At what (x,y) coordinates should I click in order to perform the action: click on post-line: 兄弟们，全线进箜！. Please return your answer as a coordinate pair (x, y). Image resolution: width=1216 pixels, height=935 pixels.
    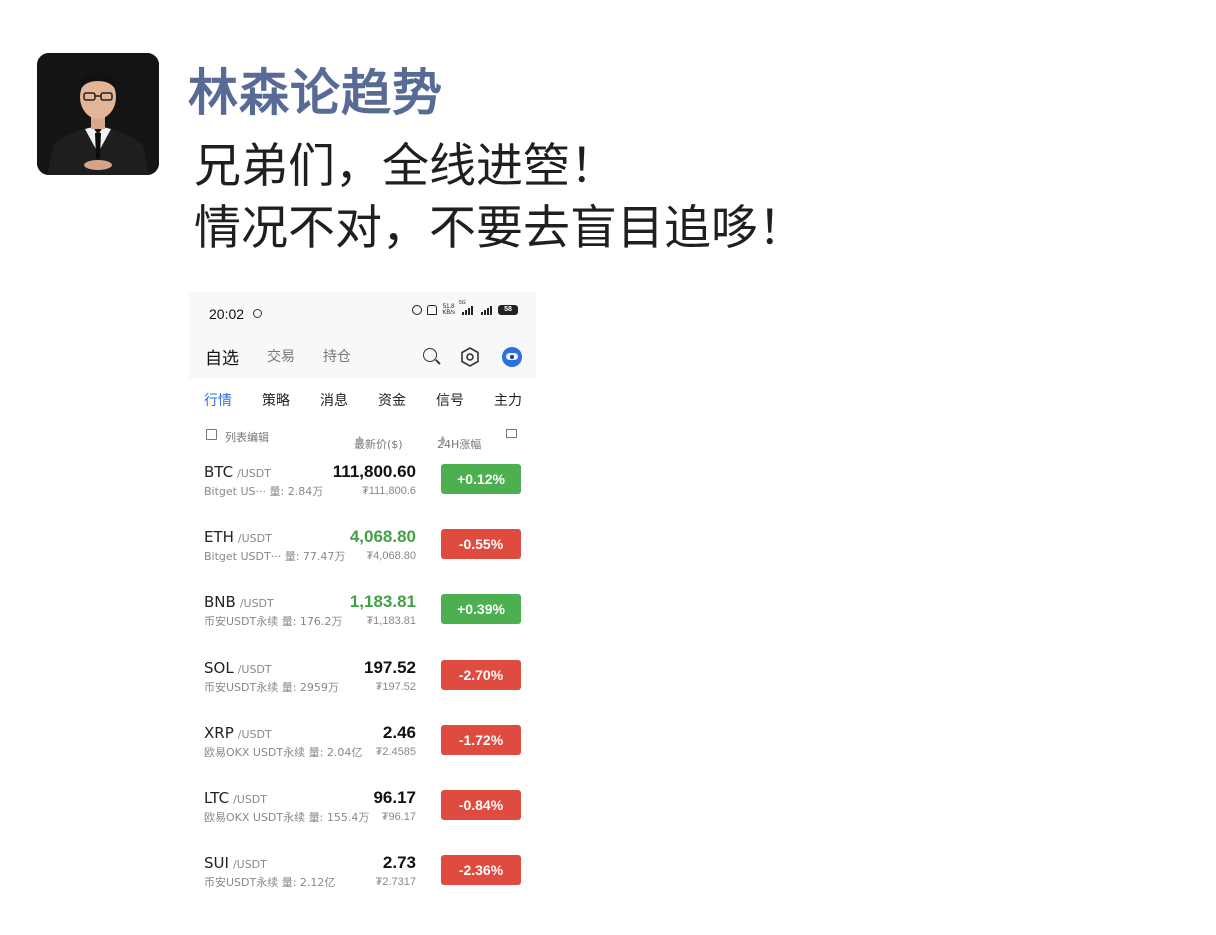
    Looking at the image, I should click on (405, 166).